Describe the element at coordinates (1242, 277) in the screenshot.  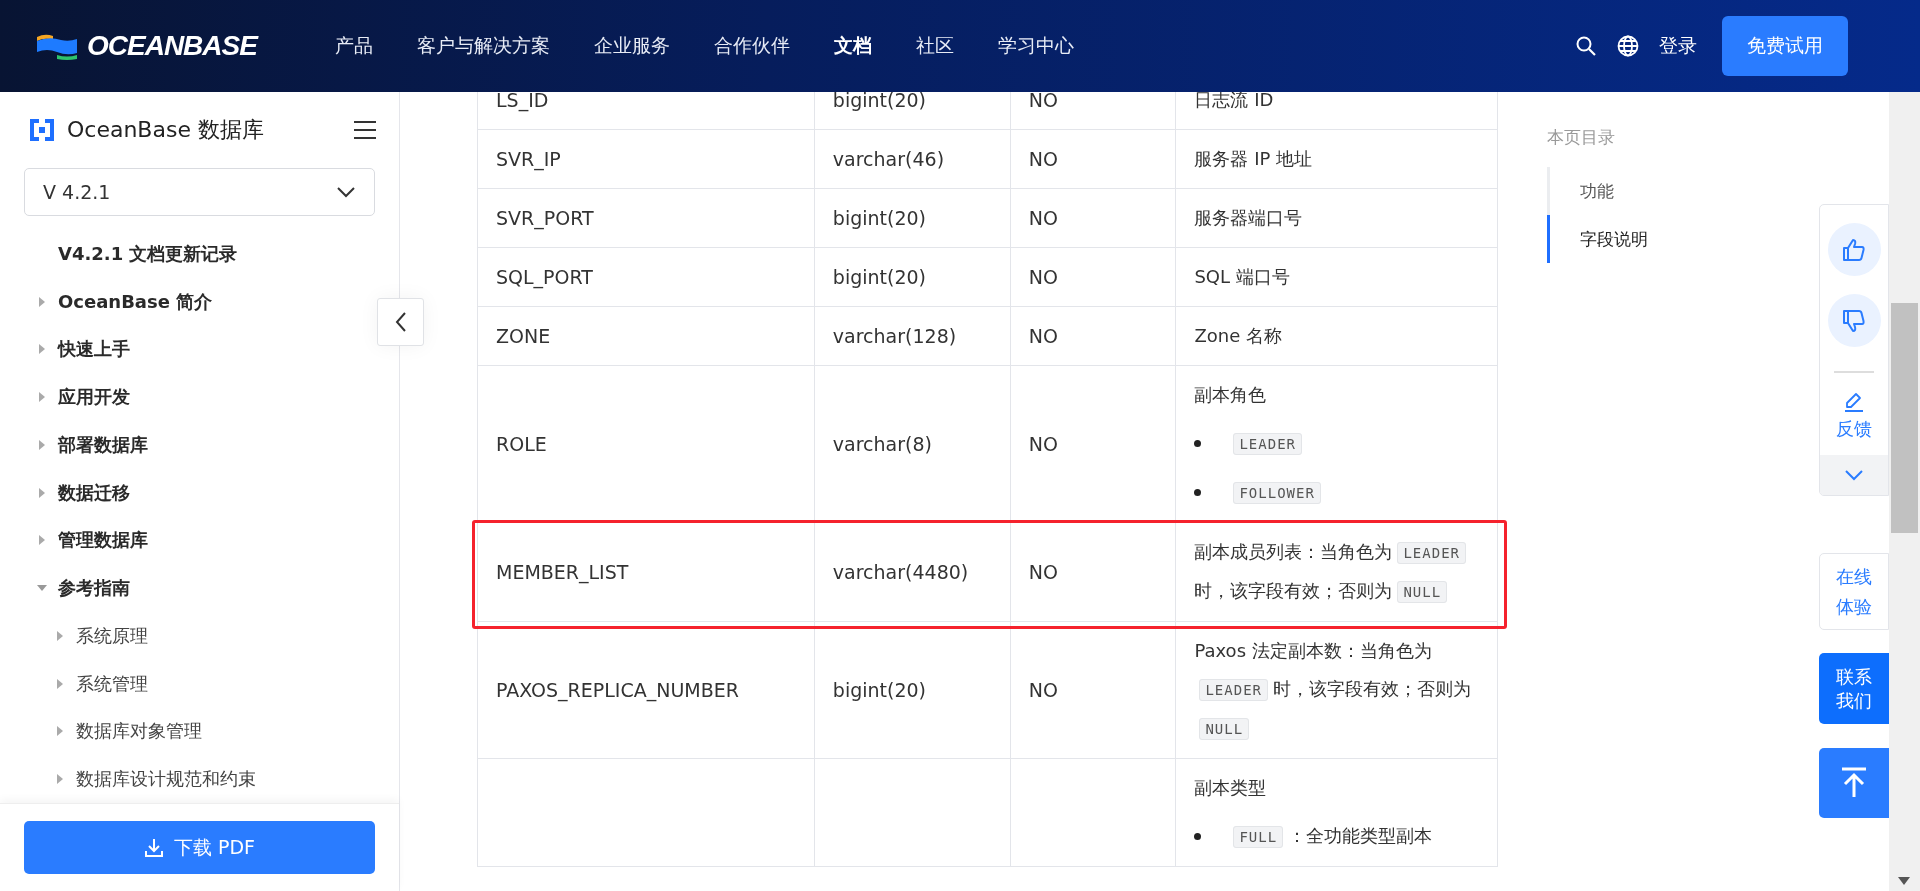
I see `description-text: SQL 端口号` at that location.